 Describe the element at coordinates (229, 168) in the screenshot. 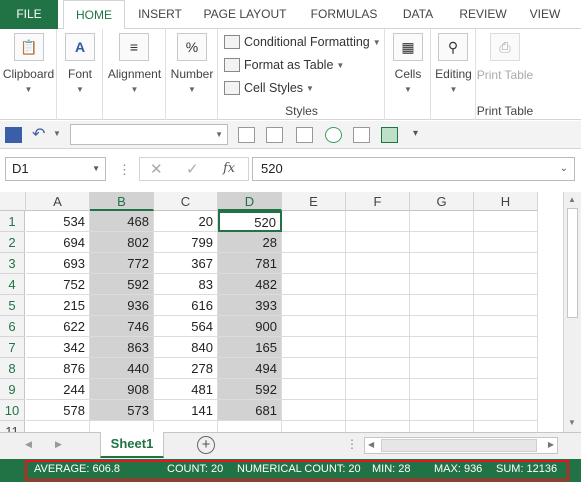

I see `insert-function-icon: fx` at that location.